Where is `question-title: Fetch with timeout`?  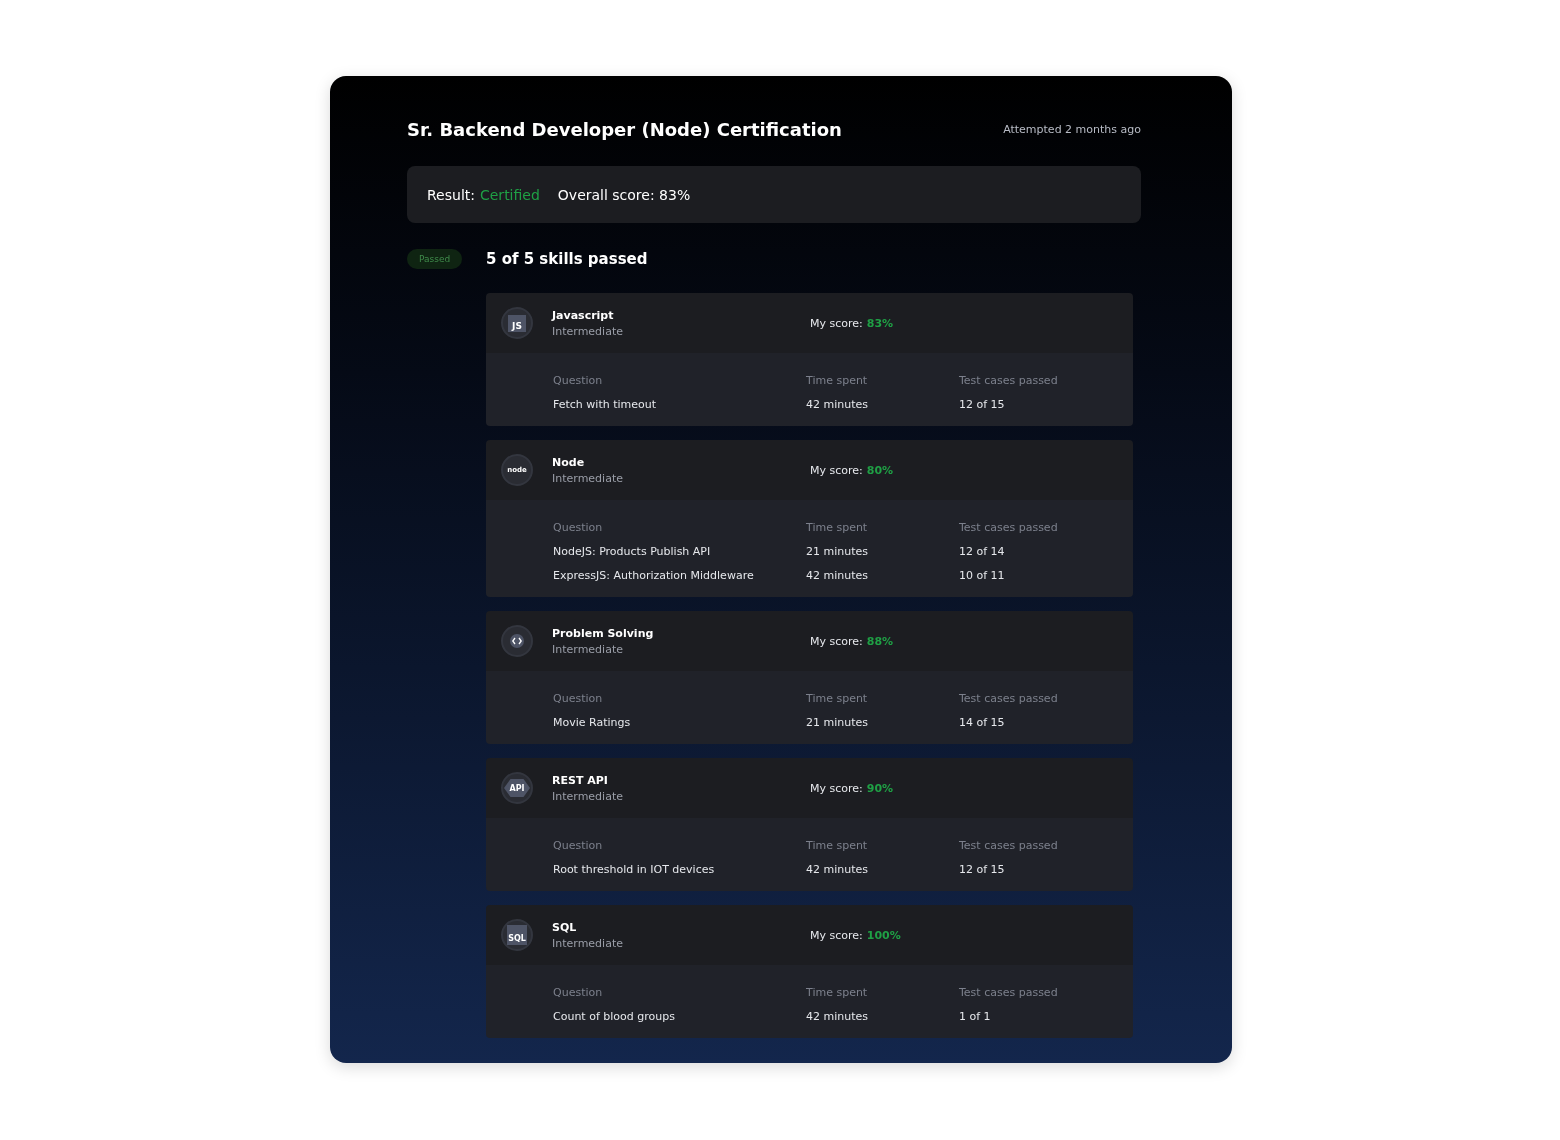
question-title: Fetch with timeout is located at coordinates (605, 404).